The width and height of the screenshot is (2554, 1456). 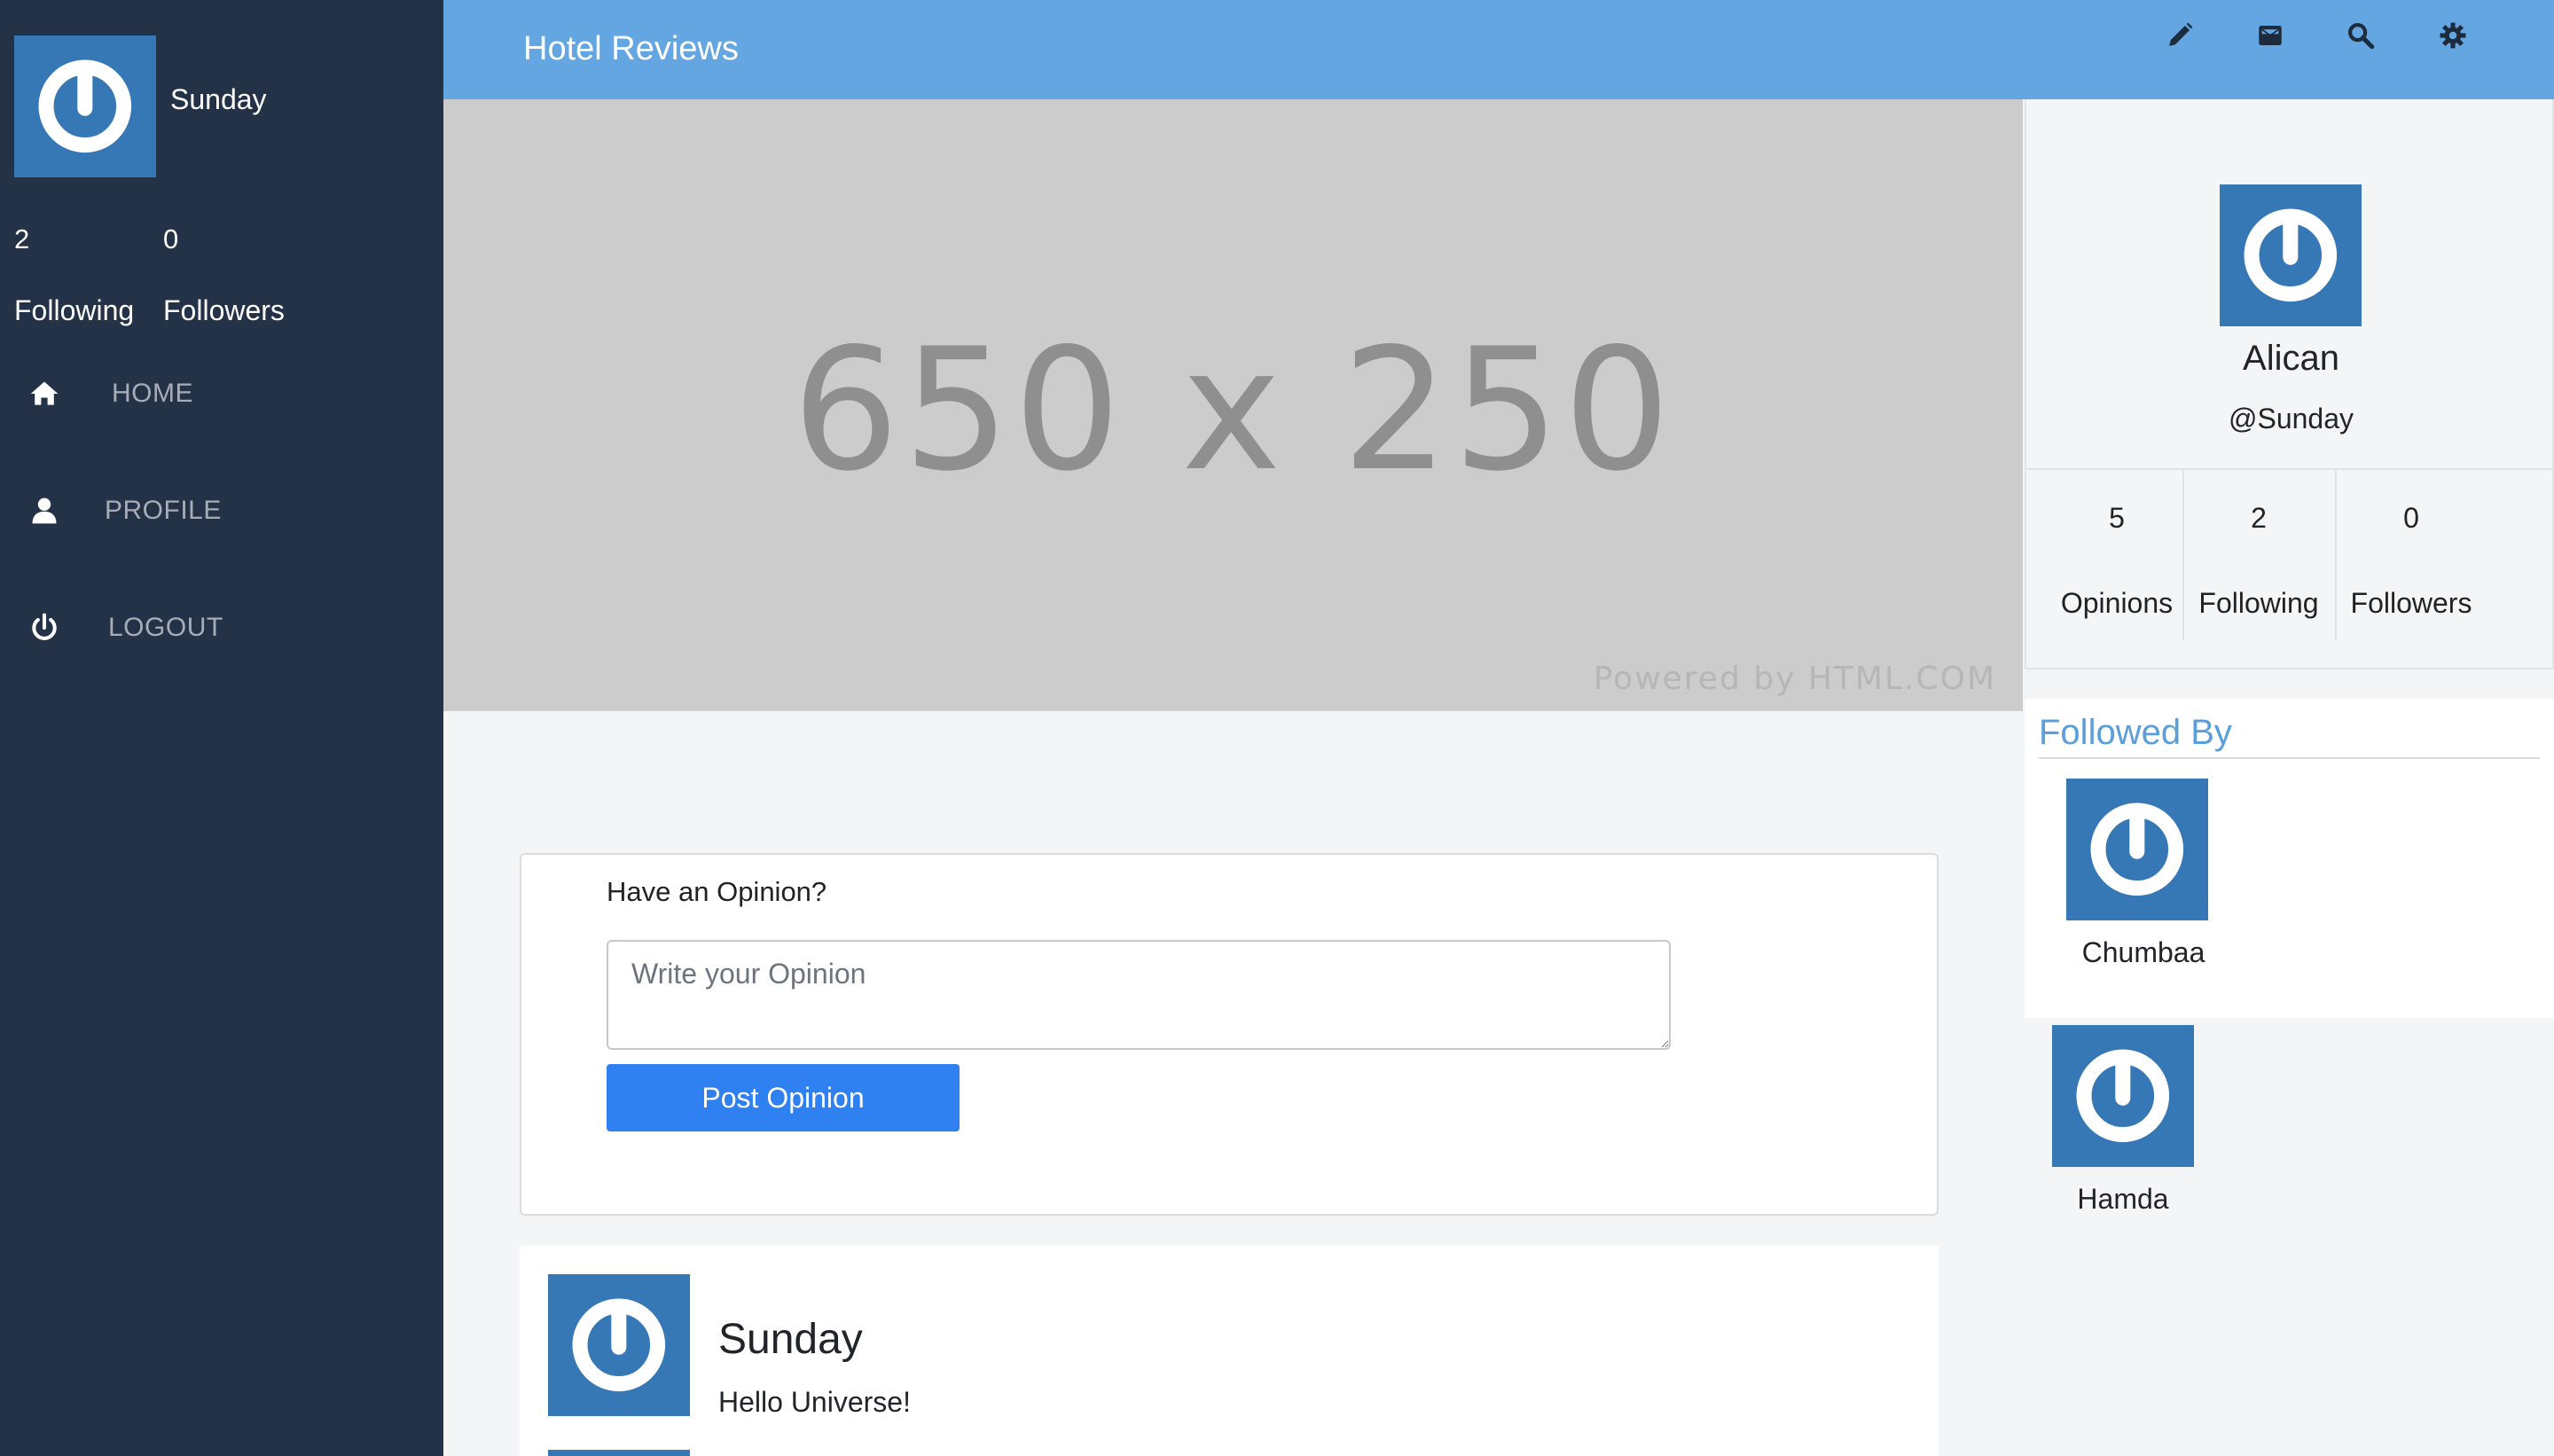 I want to click on stat-followers-label: Followers, so click(x=2411, y=603).